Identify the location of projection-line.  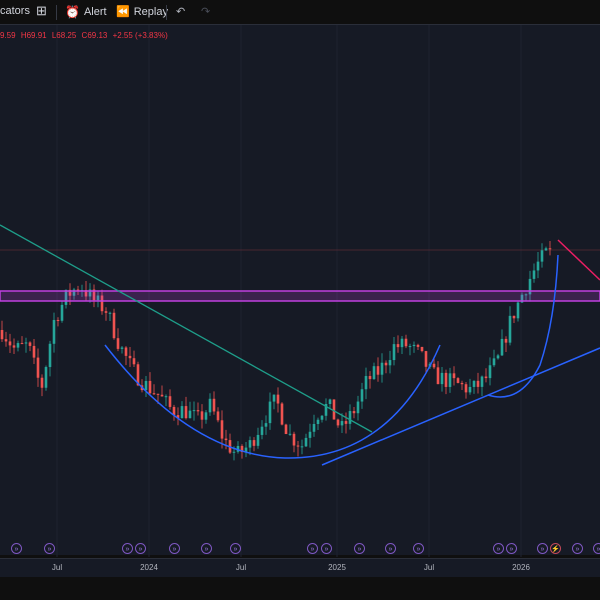
(578, 260).